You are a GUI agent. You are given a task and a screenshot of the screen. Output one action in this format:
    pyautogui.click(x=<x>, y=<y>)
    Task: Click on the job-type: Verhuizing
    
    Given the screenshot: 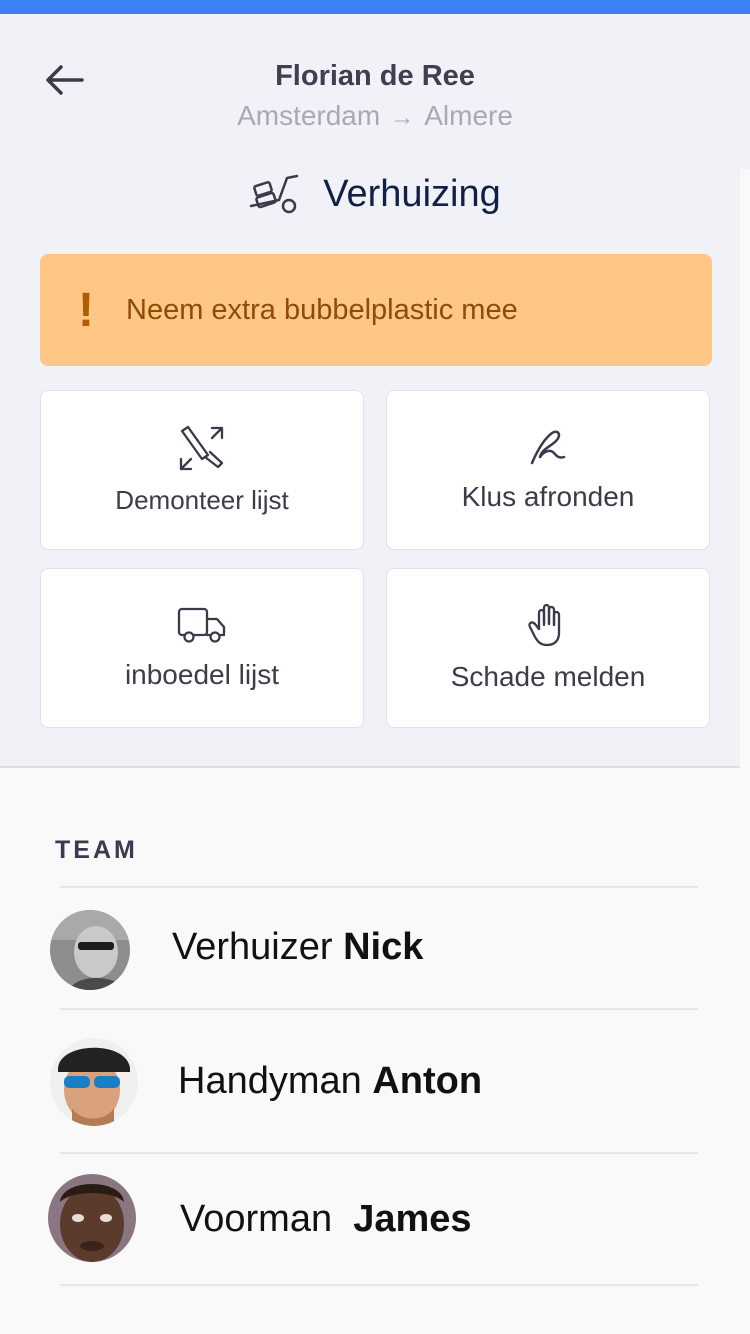 What is the action you would take?
    pyautogui.click(x=375, y=194)
    